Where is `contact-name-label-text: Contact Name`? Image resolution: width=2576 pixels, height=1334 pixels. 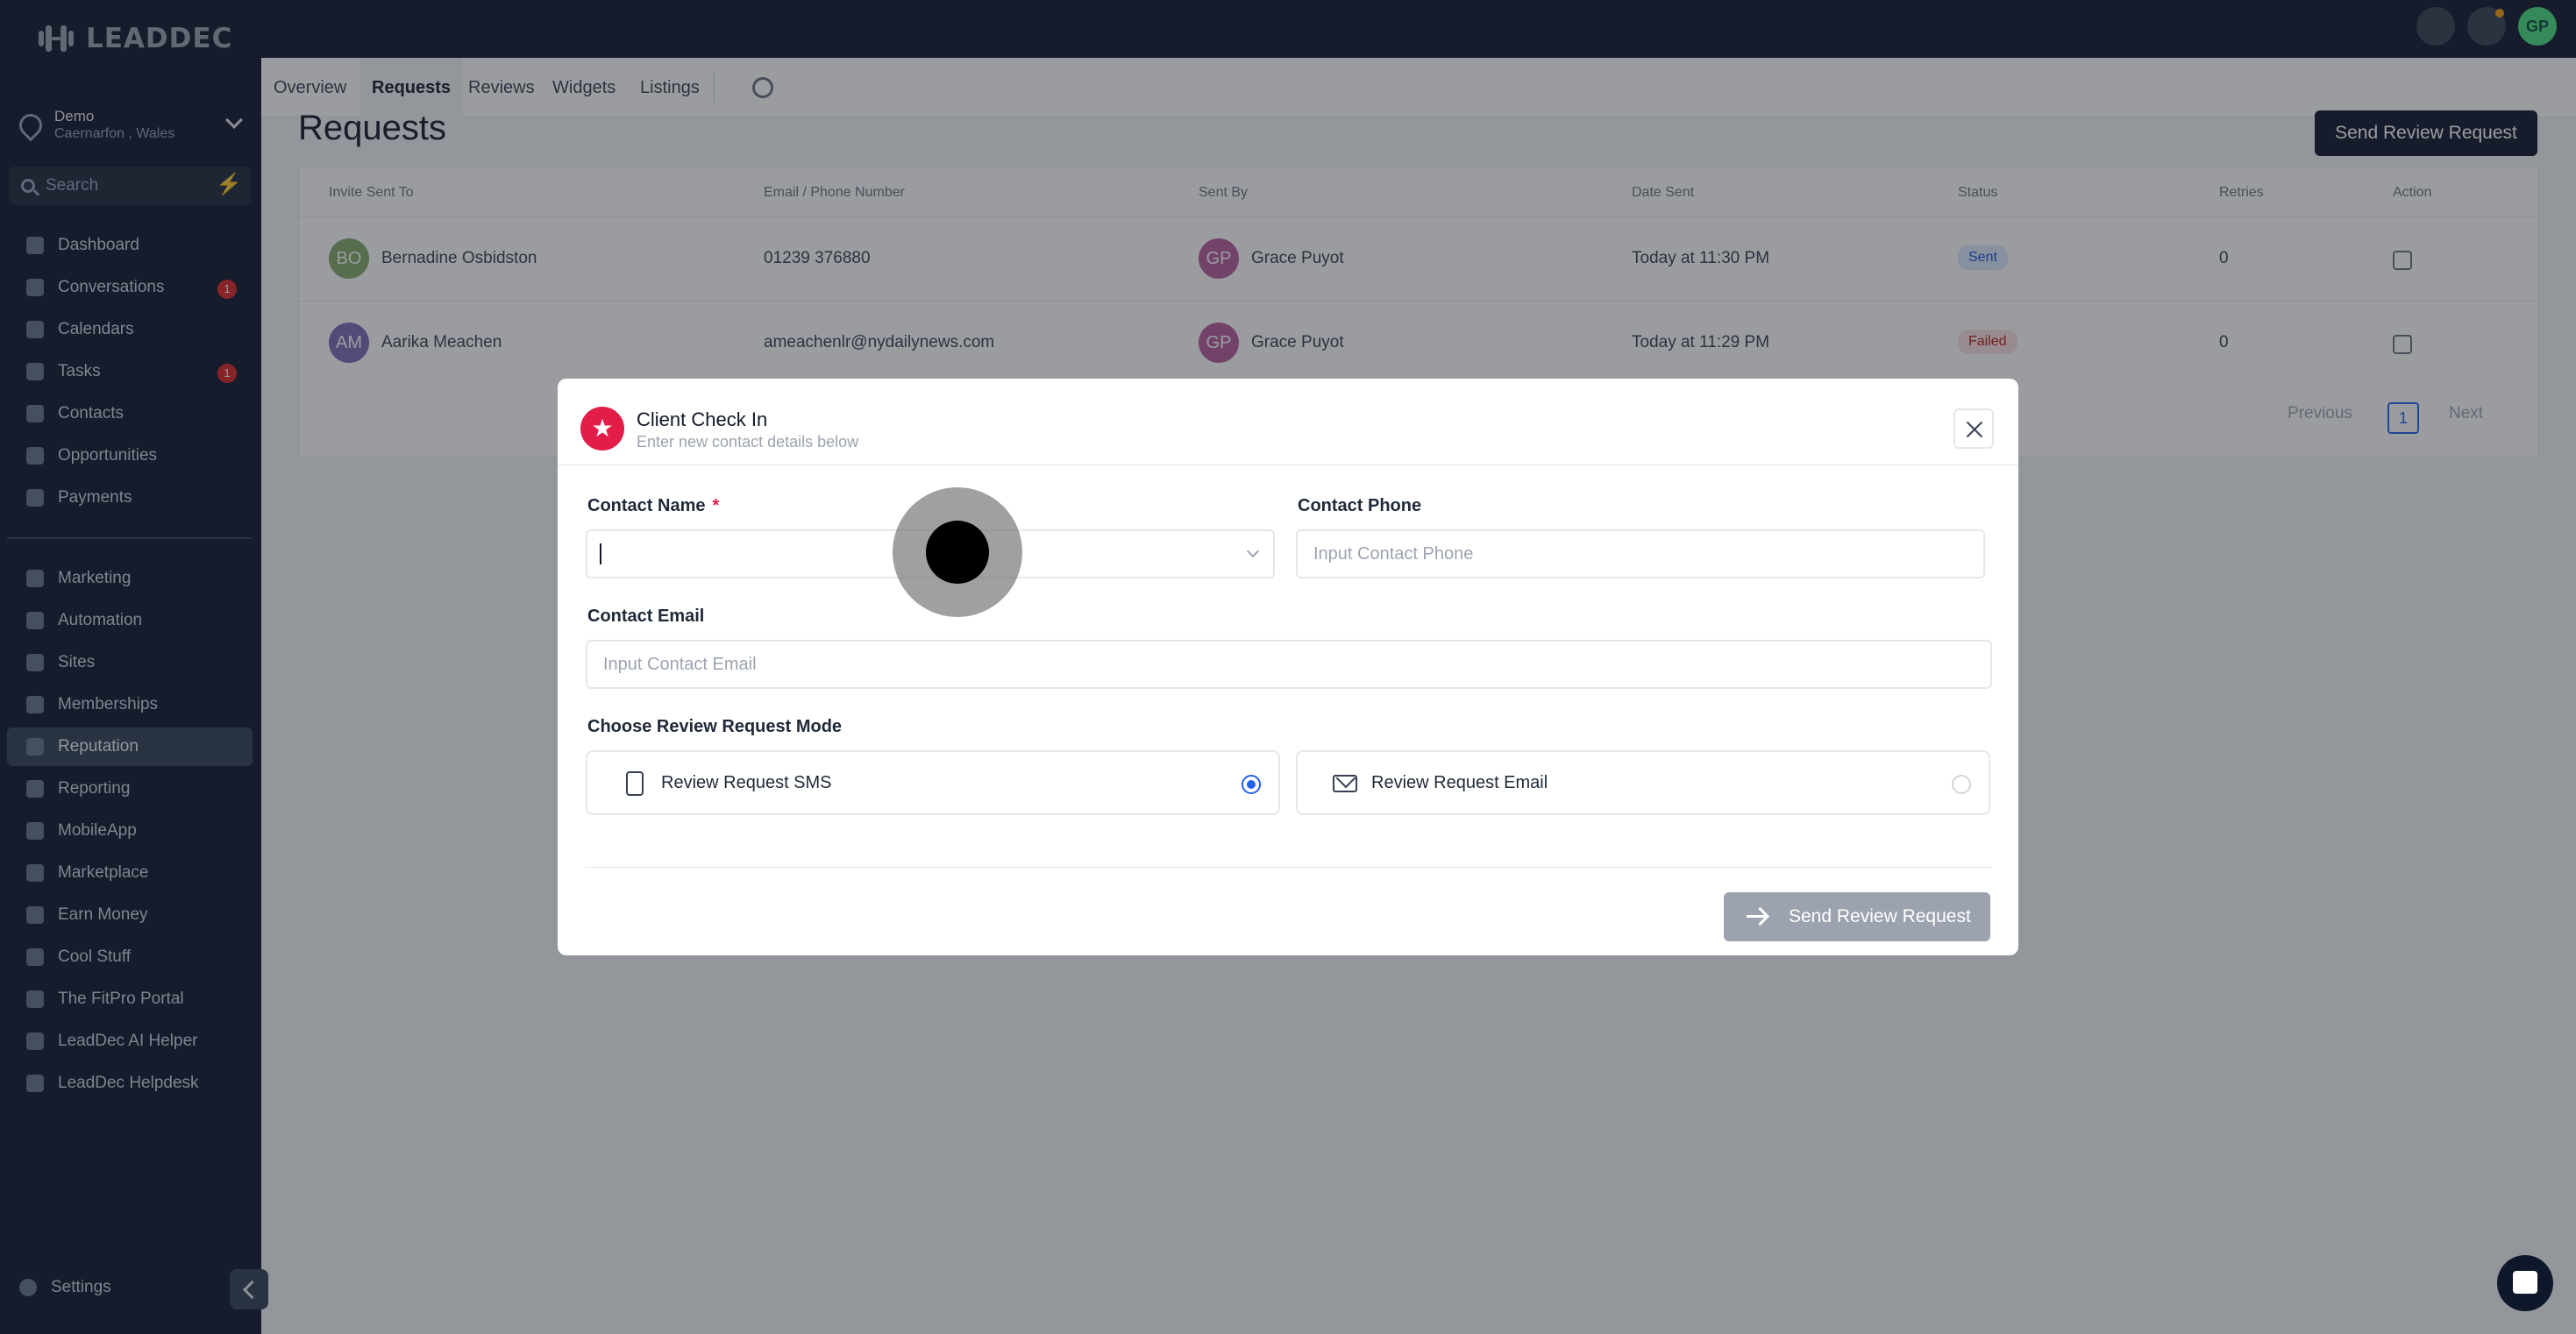
contact-name-label-text: Contact Name is located at coordinates (646, 505).